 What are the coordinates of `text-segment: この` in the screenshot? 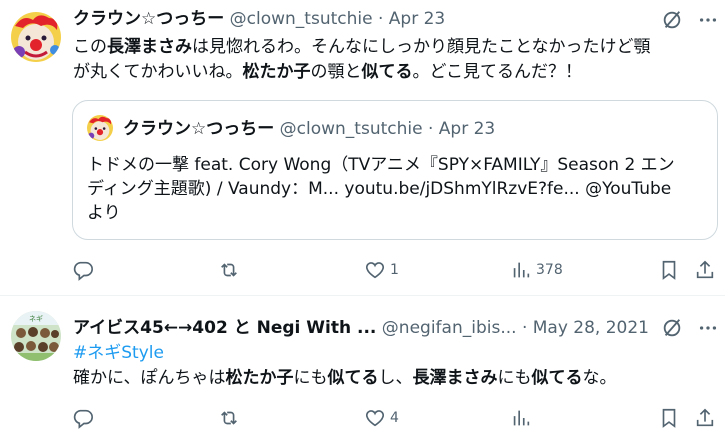 It's located at (90, 47).